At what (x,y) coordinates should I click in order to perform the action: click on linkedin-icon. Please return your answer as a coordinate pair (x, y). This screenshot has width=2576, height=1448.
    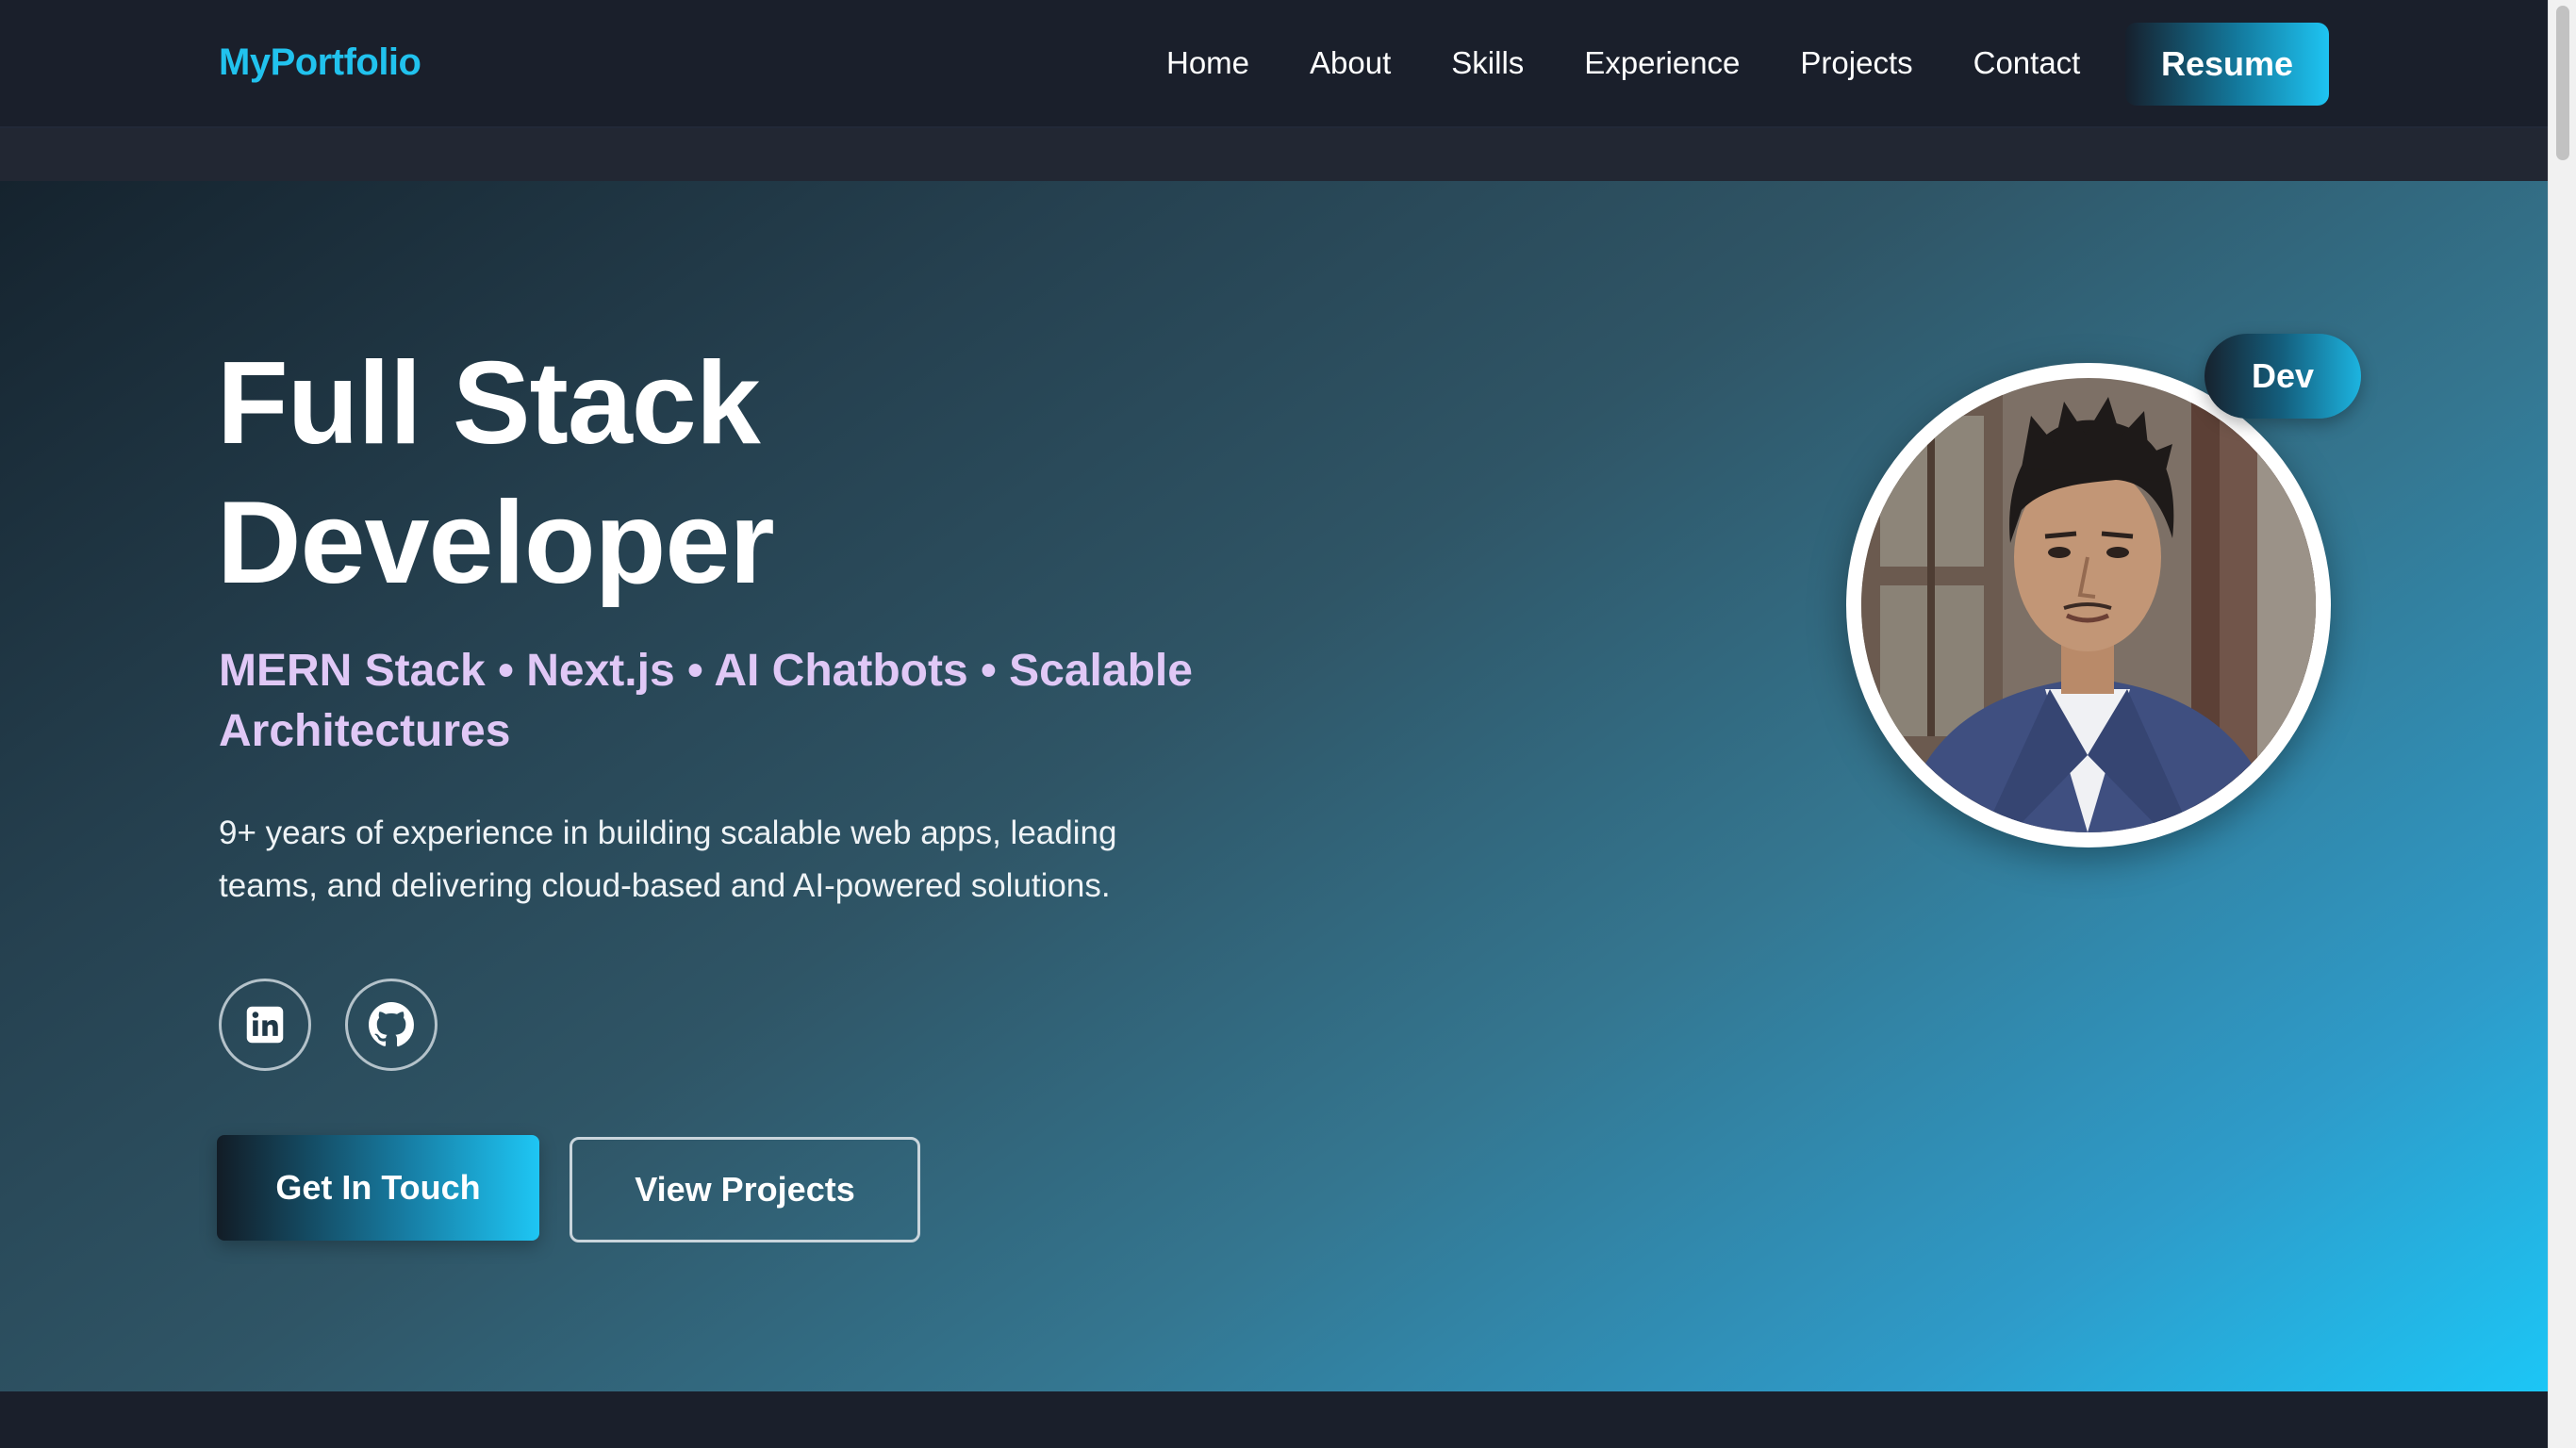
    Looking at the image, I should click on (265, 1025).